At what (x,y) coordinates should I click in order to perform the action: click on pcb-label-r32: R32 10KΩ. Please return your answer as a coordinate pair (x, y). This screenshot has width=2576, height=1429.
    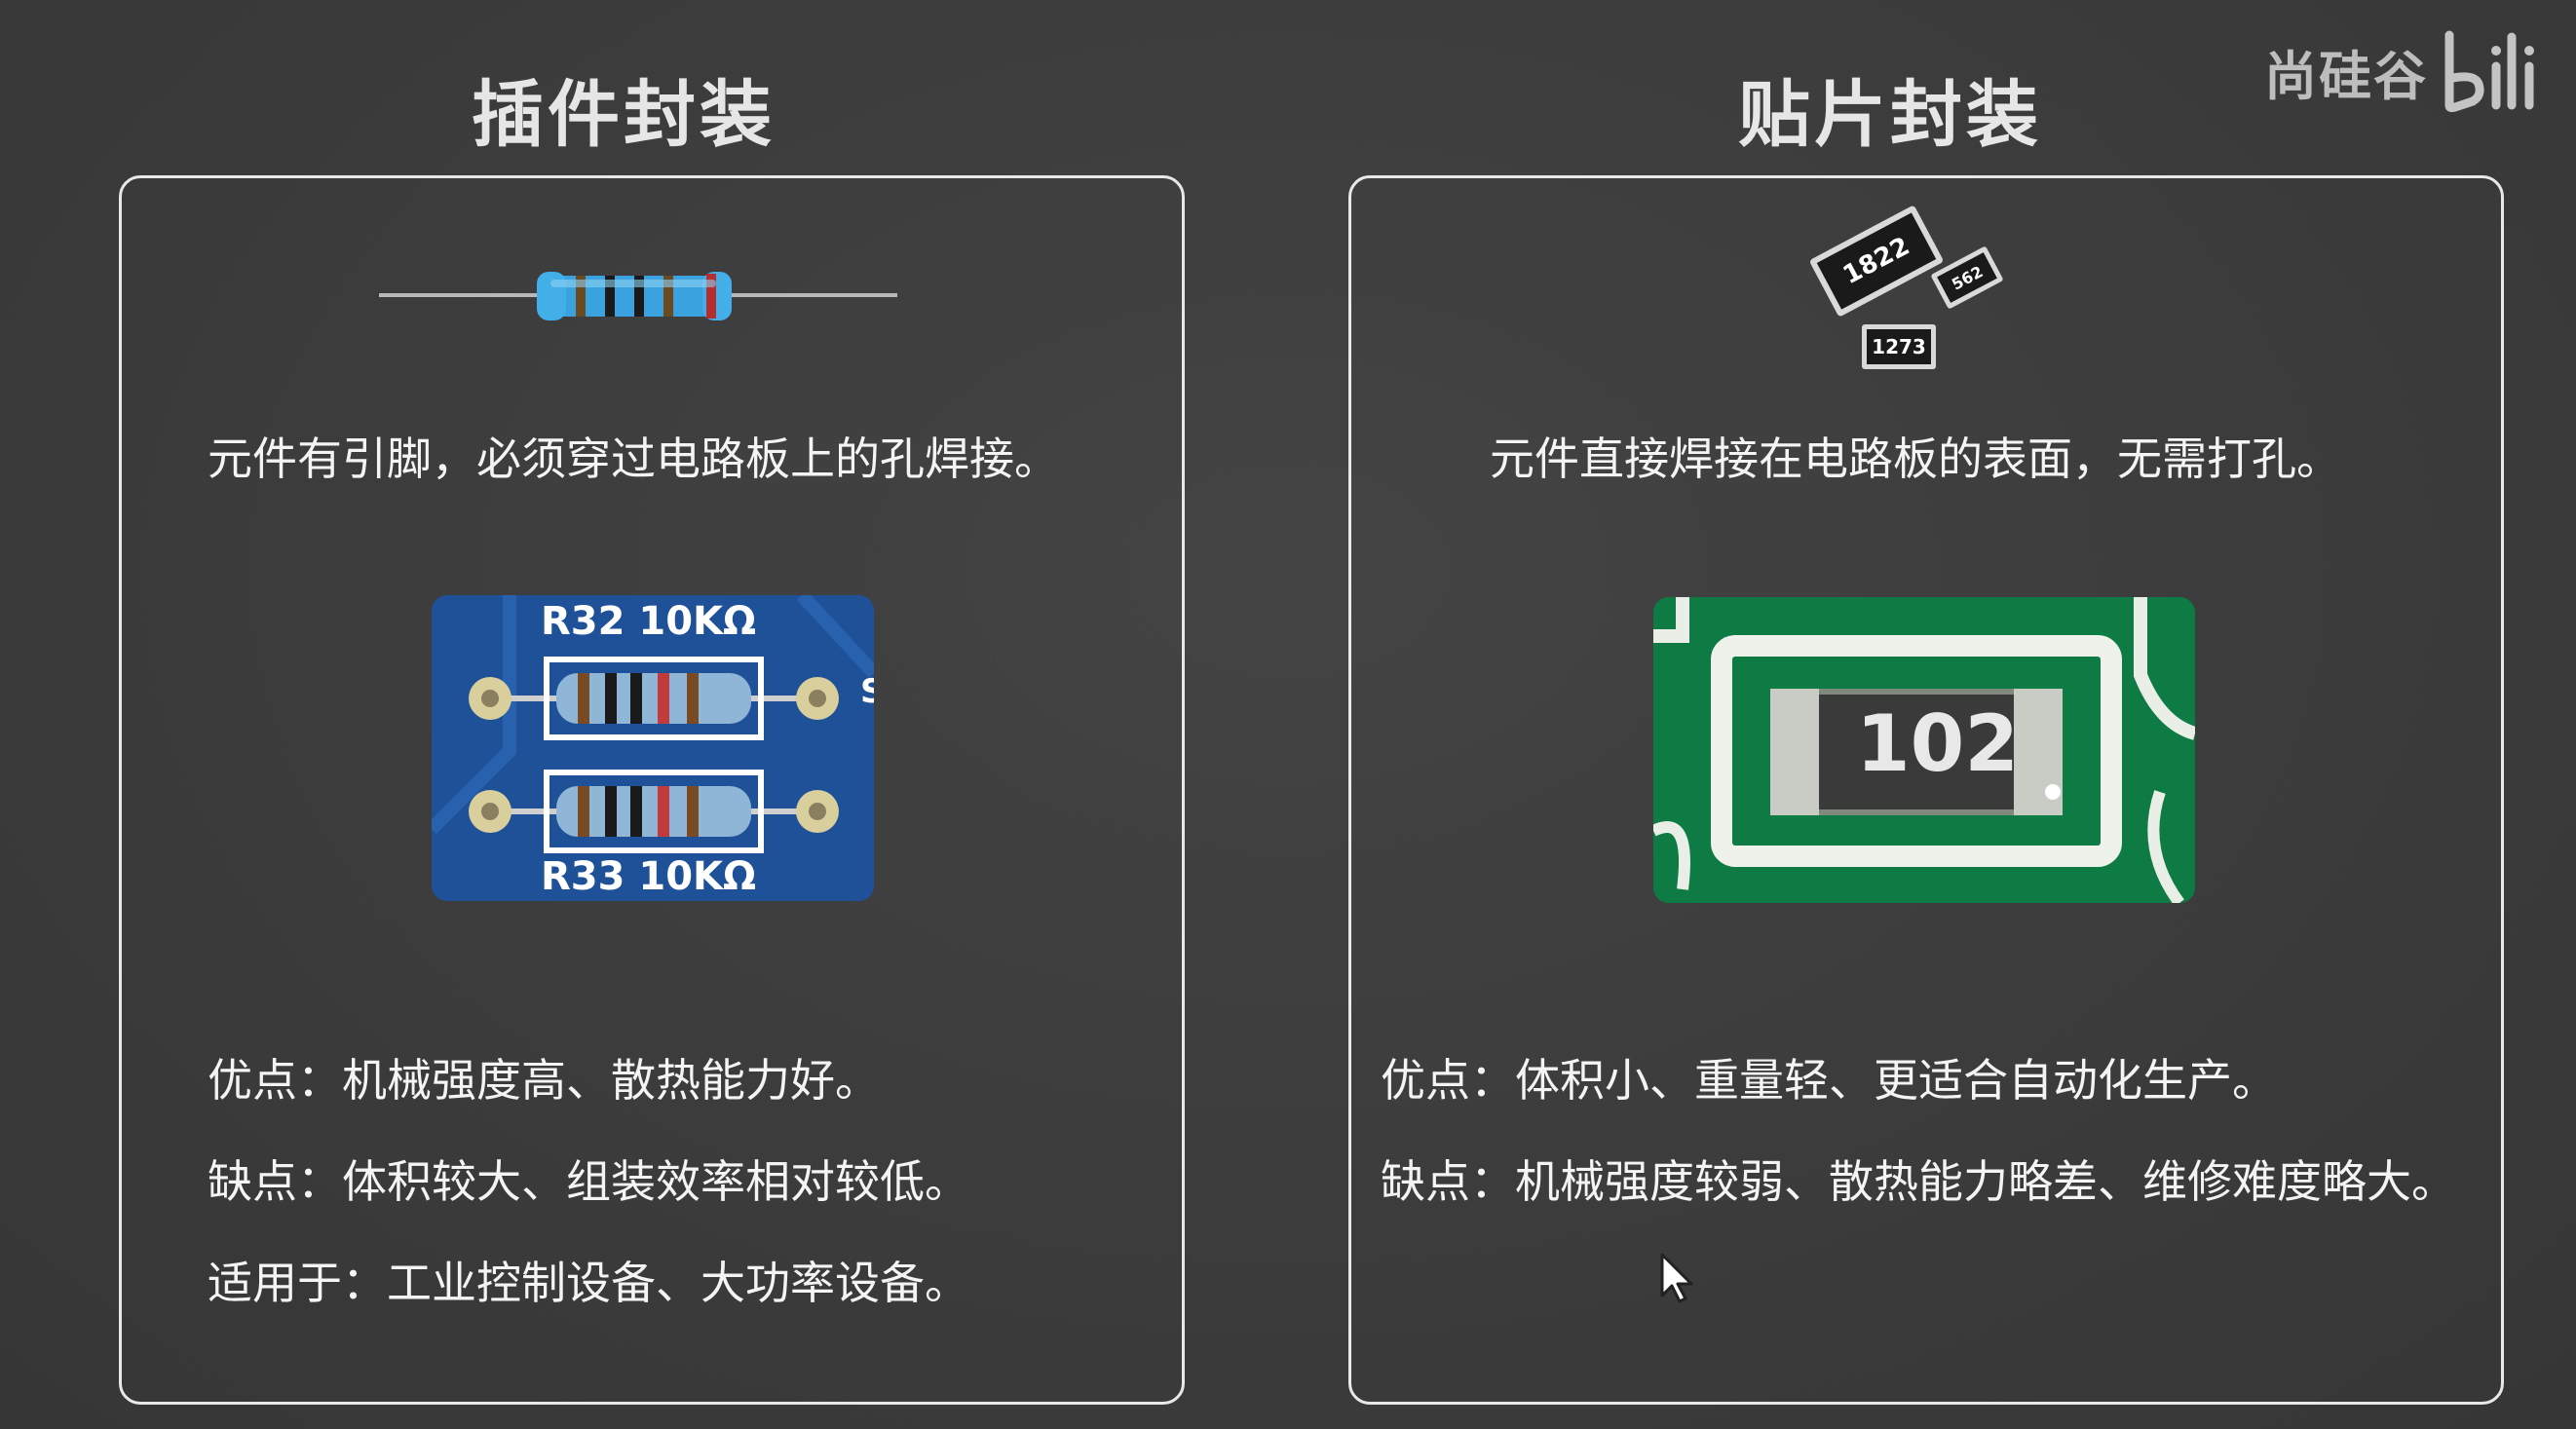
    Looking at the image, I should click on (649, 621).